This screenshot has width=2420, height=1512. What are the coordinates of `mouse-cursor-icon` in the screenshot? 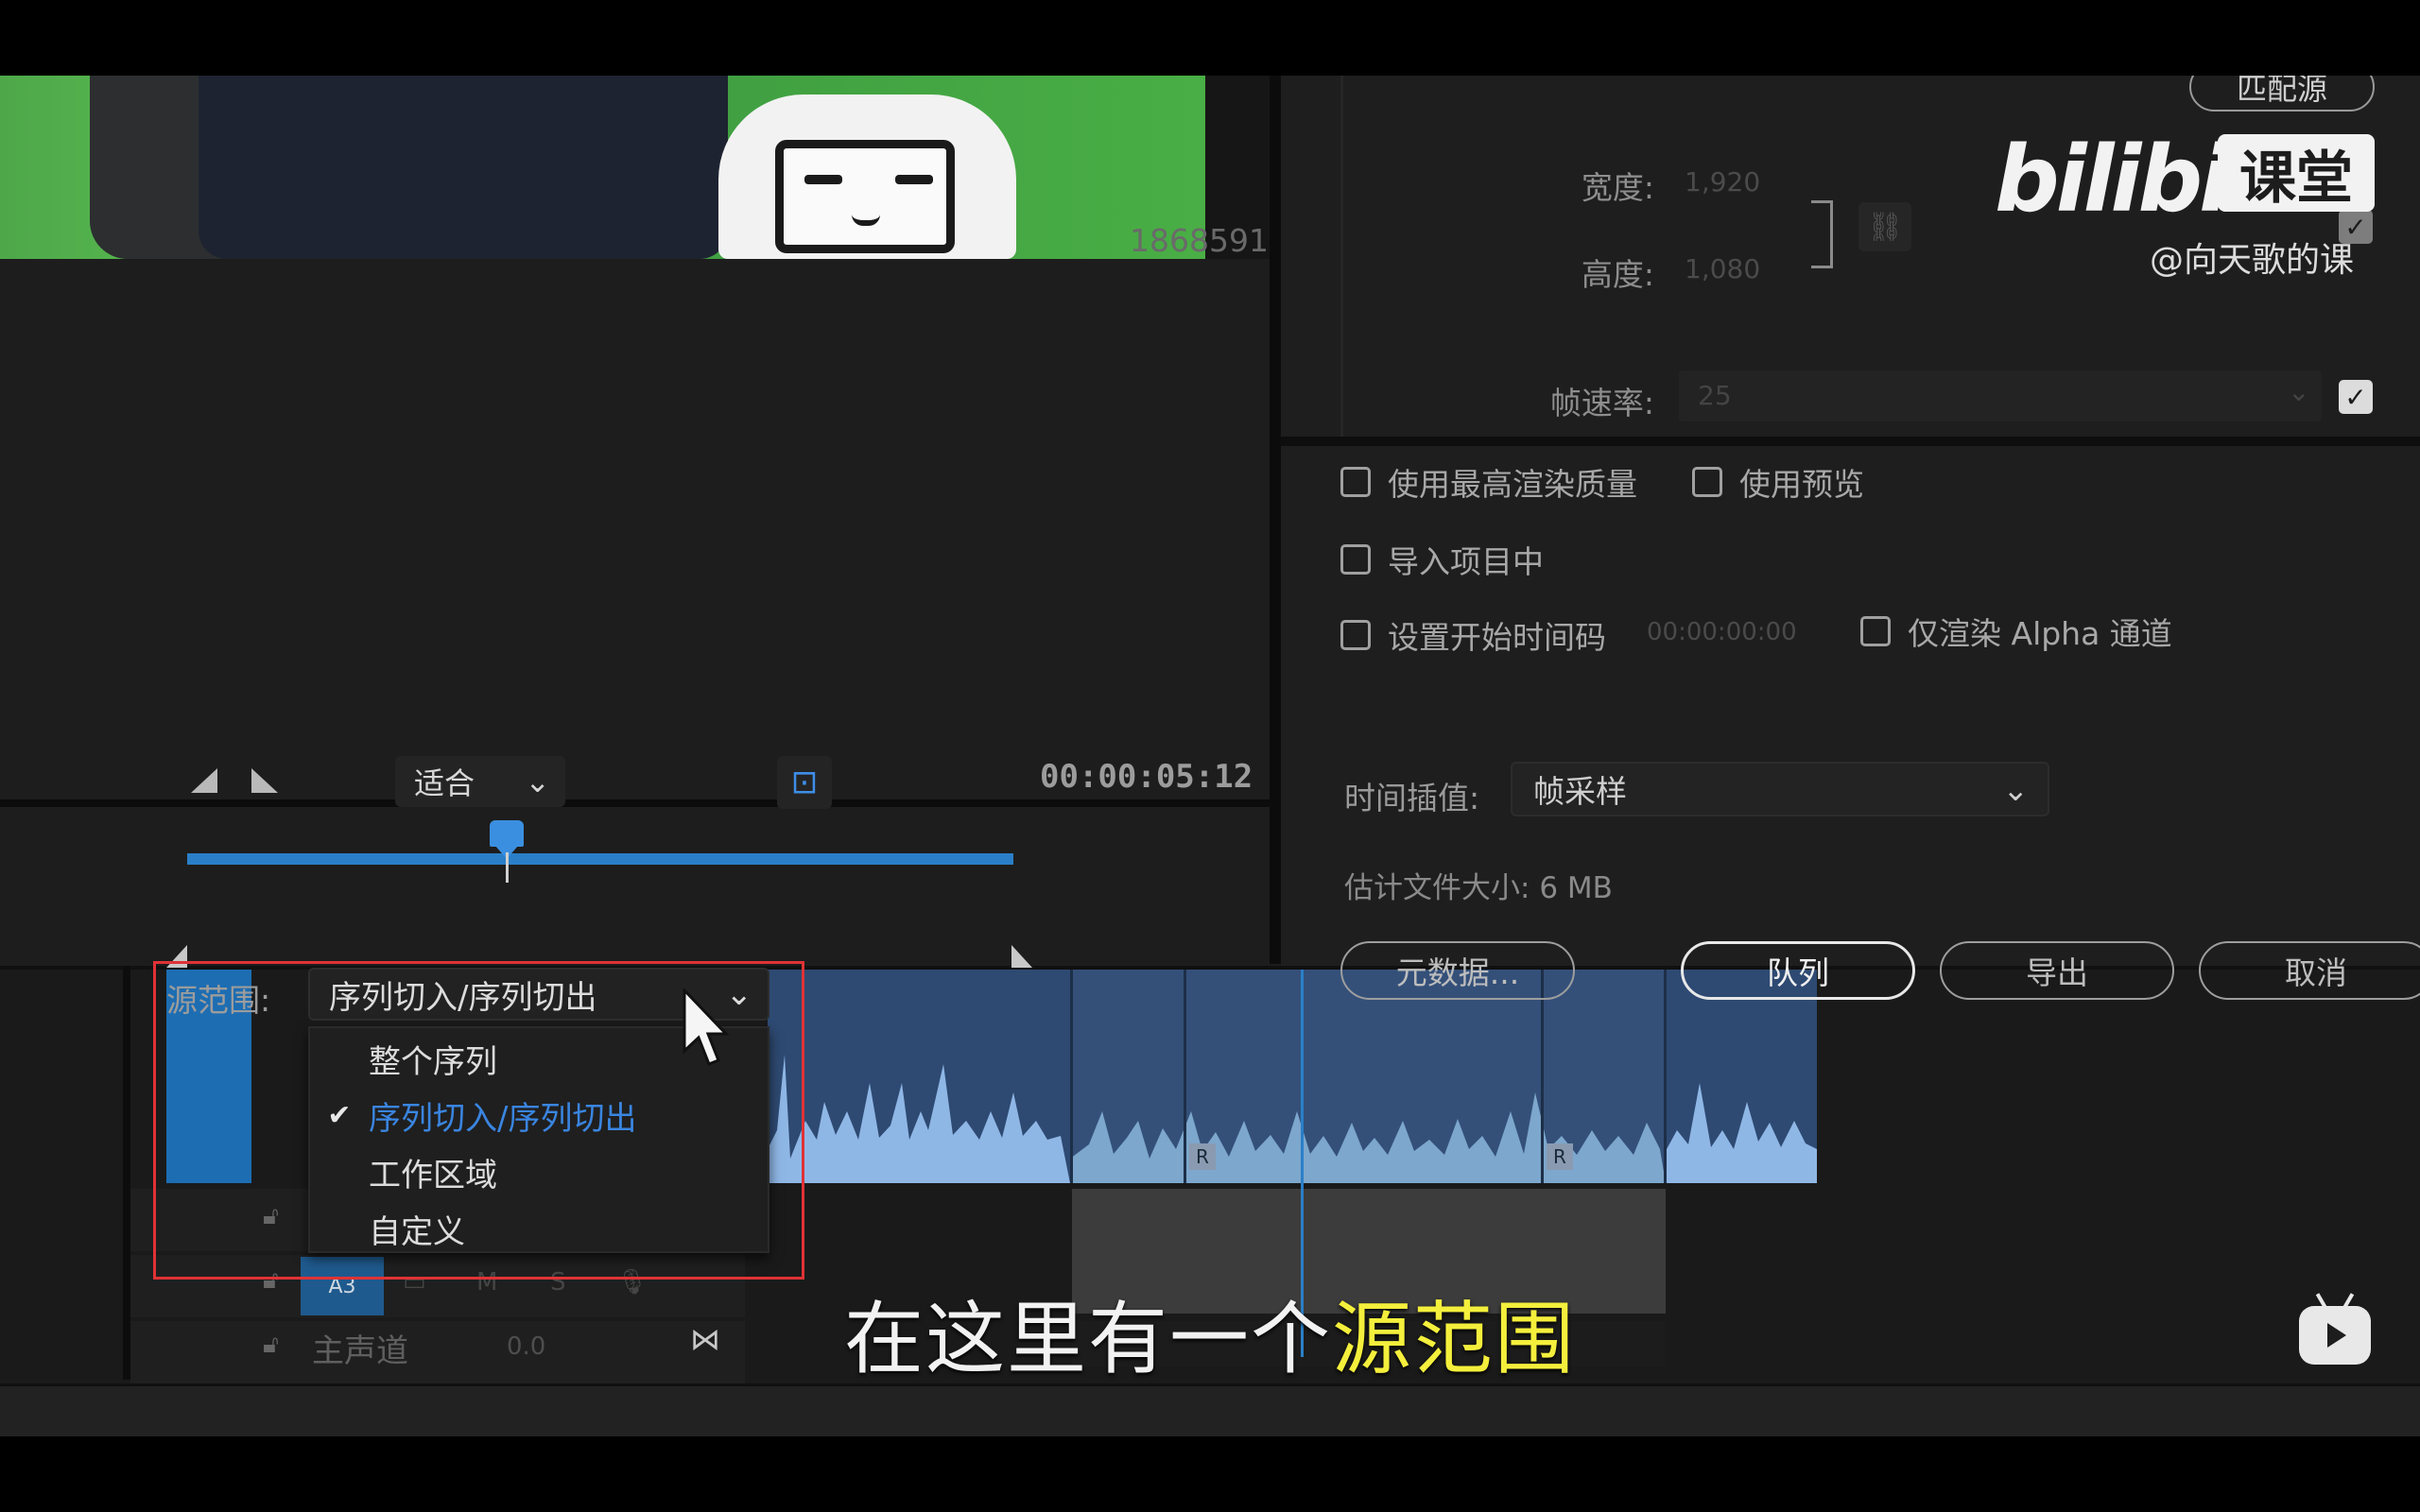 It's located at (706, 1027).